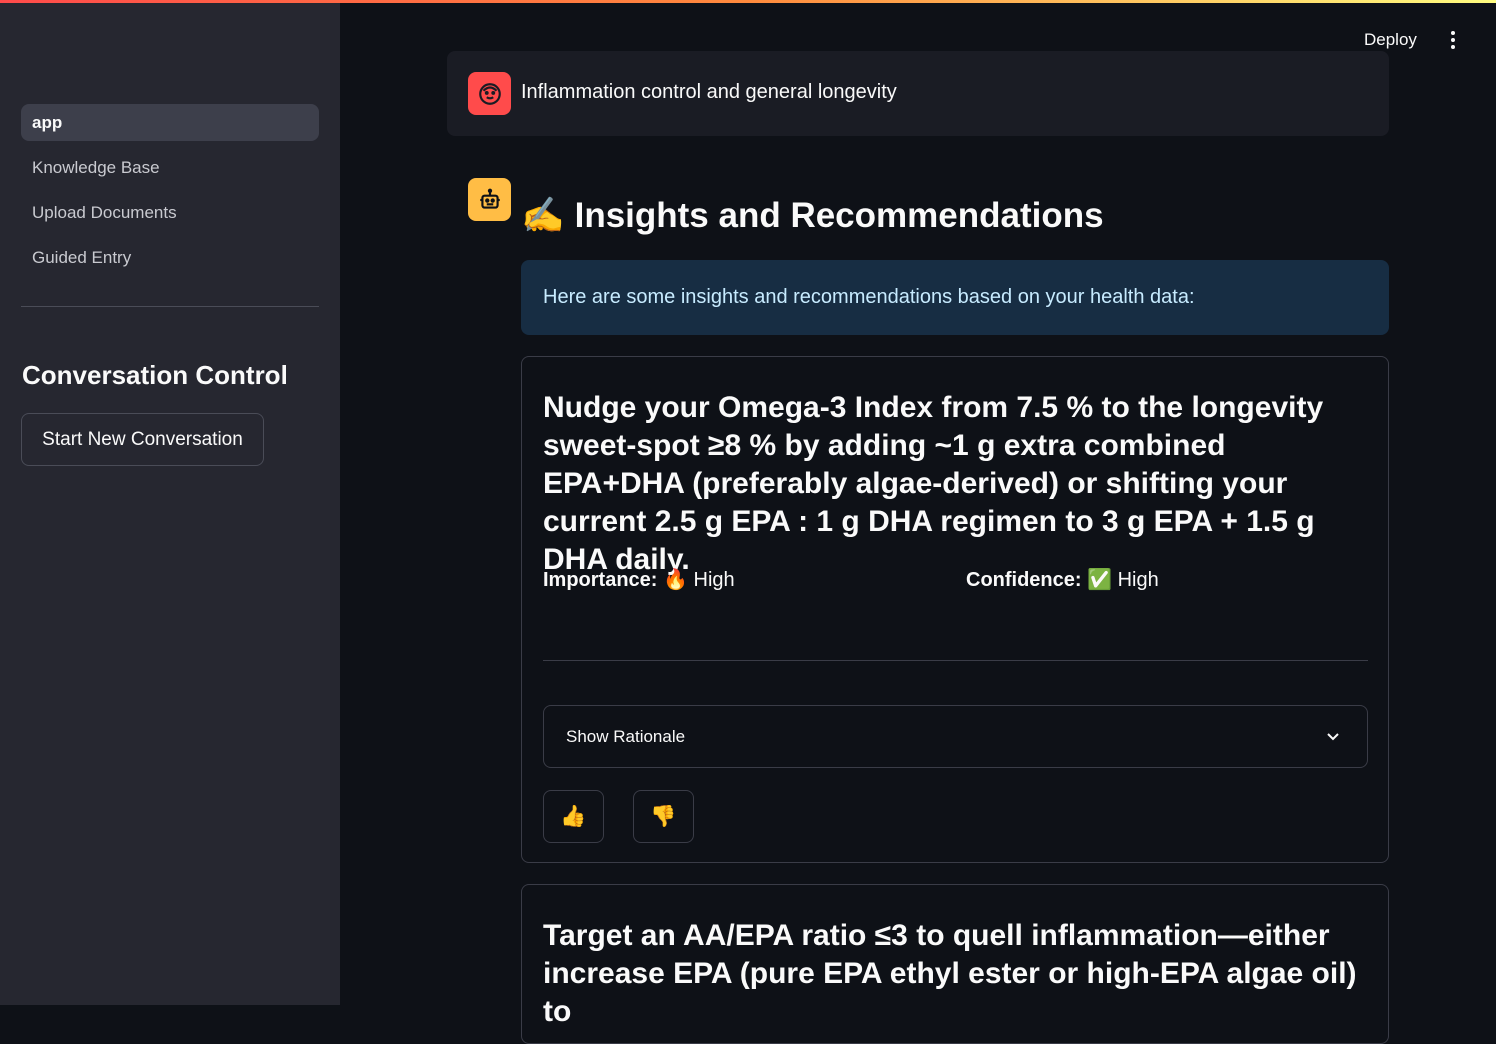  I want to click on thumbs-down-button: 👎, so click(663, 816).